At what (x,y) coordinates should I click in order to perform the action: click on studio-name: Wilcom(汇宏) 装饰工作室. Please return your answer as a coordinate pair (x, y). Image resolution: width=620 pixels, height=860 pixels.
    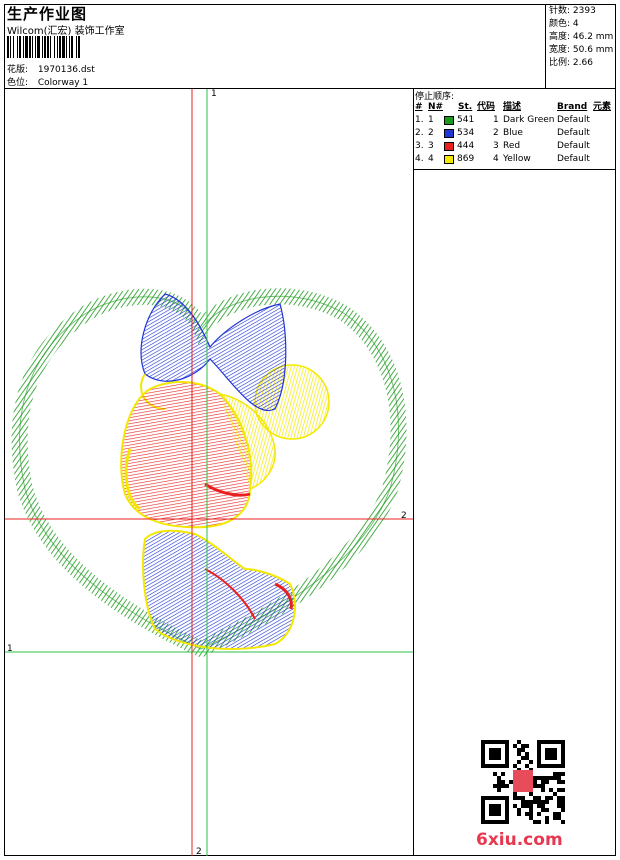
    Looking at the image, I should click on (66, 31).